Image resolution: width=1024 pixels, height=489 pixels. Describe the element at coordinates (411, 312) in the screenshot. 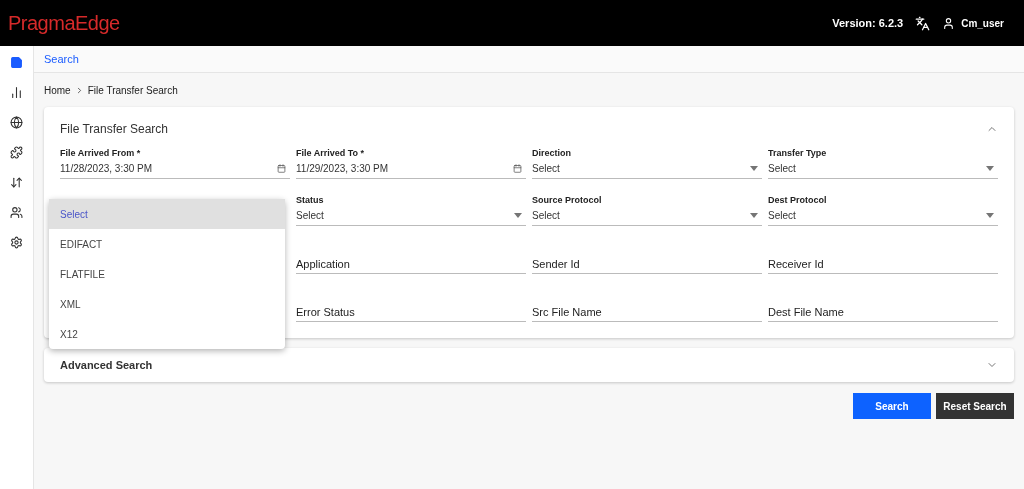

I see `text-field: Error Status` at that location.